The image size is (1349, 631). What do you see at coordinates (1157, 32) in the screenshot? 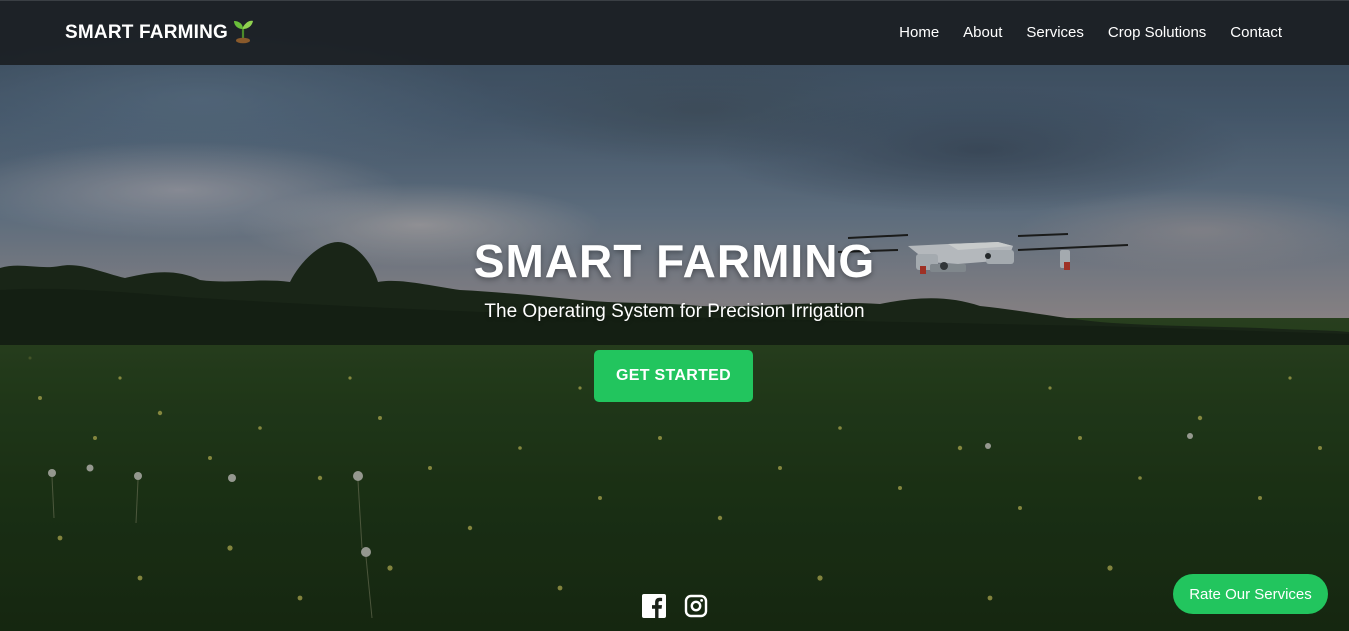
I see `nav-link-crop-solutions: Crop Solutions` at bounding box center [1157, 32].